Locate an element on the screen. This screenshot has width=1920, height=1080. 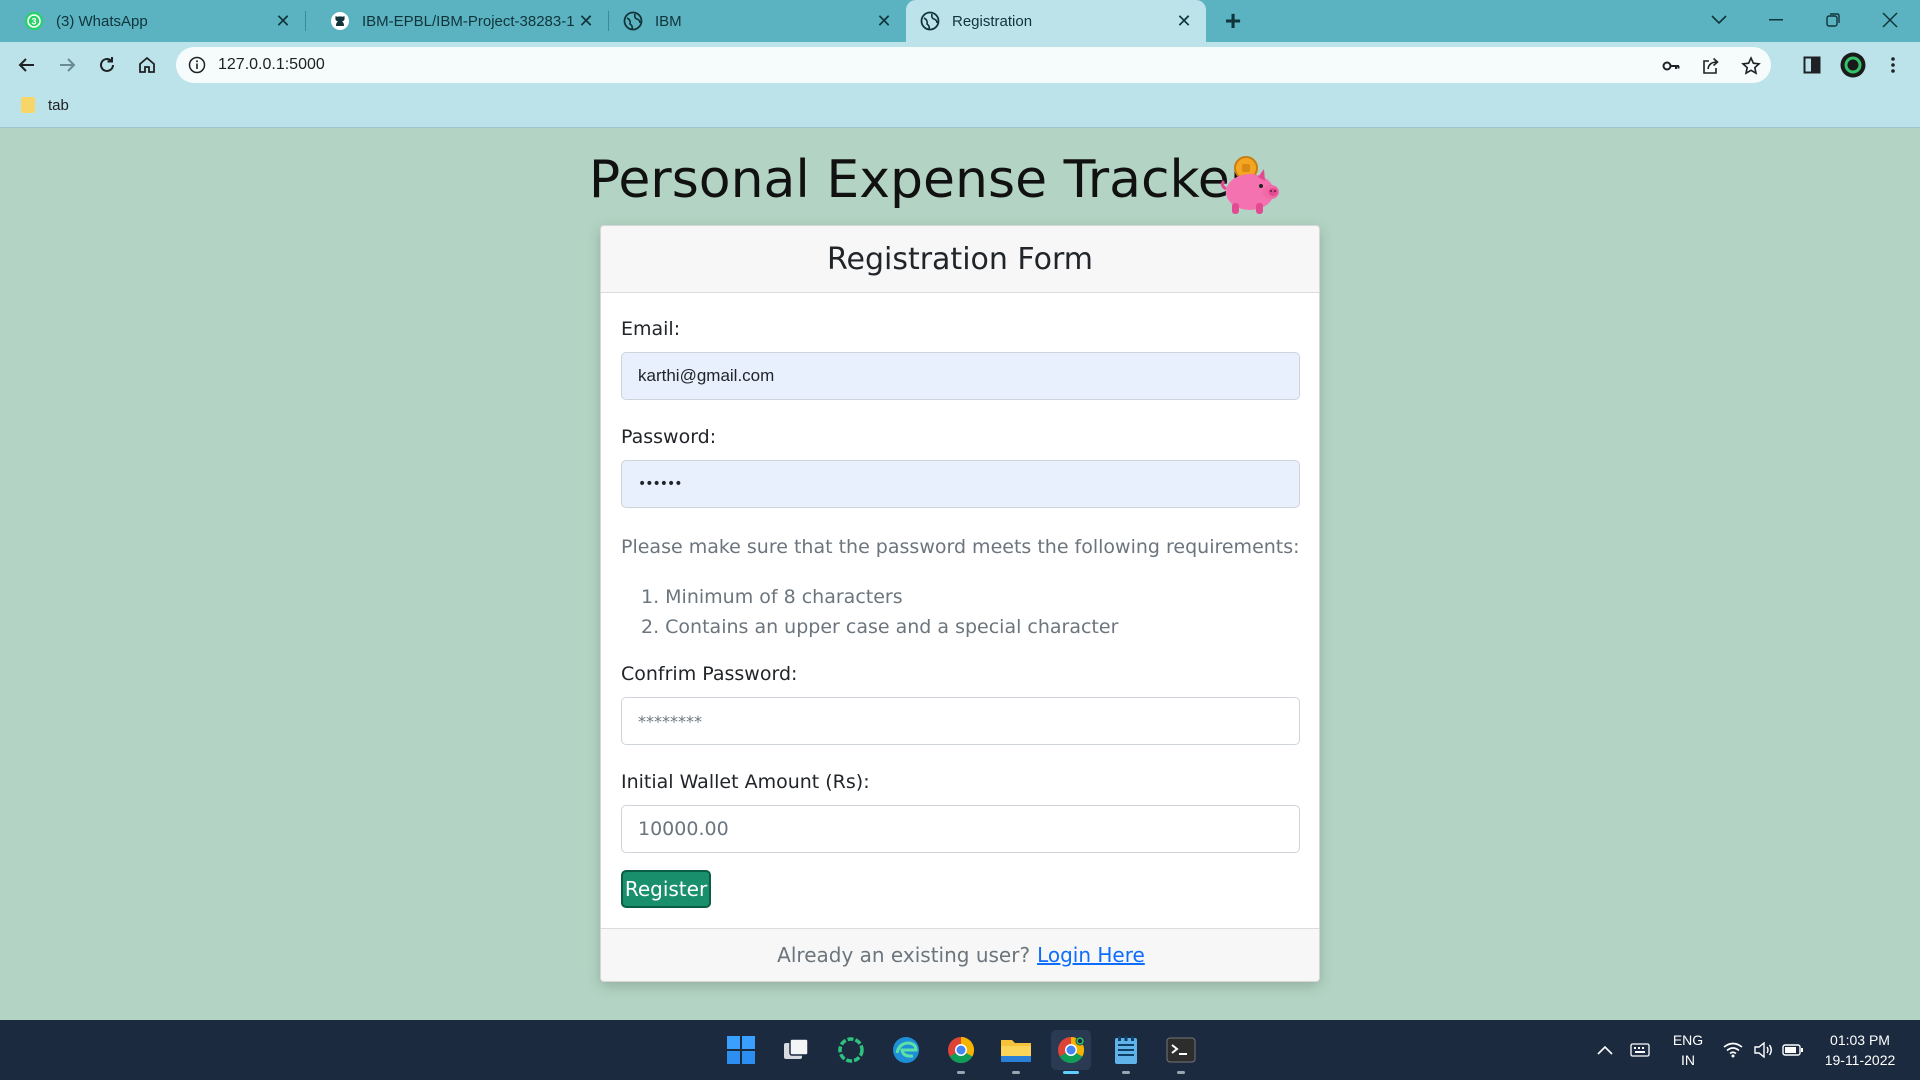
card-footer: Already an existing user? Login Here is located at coordinates (960, 954).